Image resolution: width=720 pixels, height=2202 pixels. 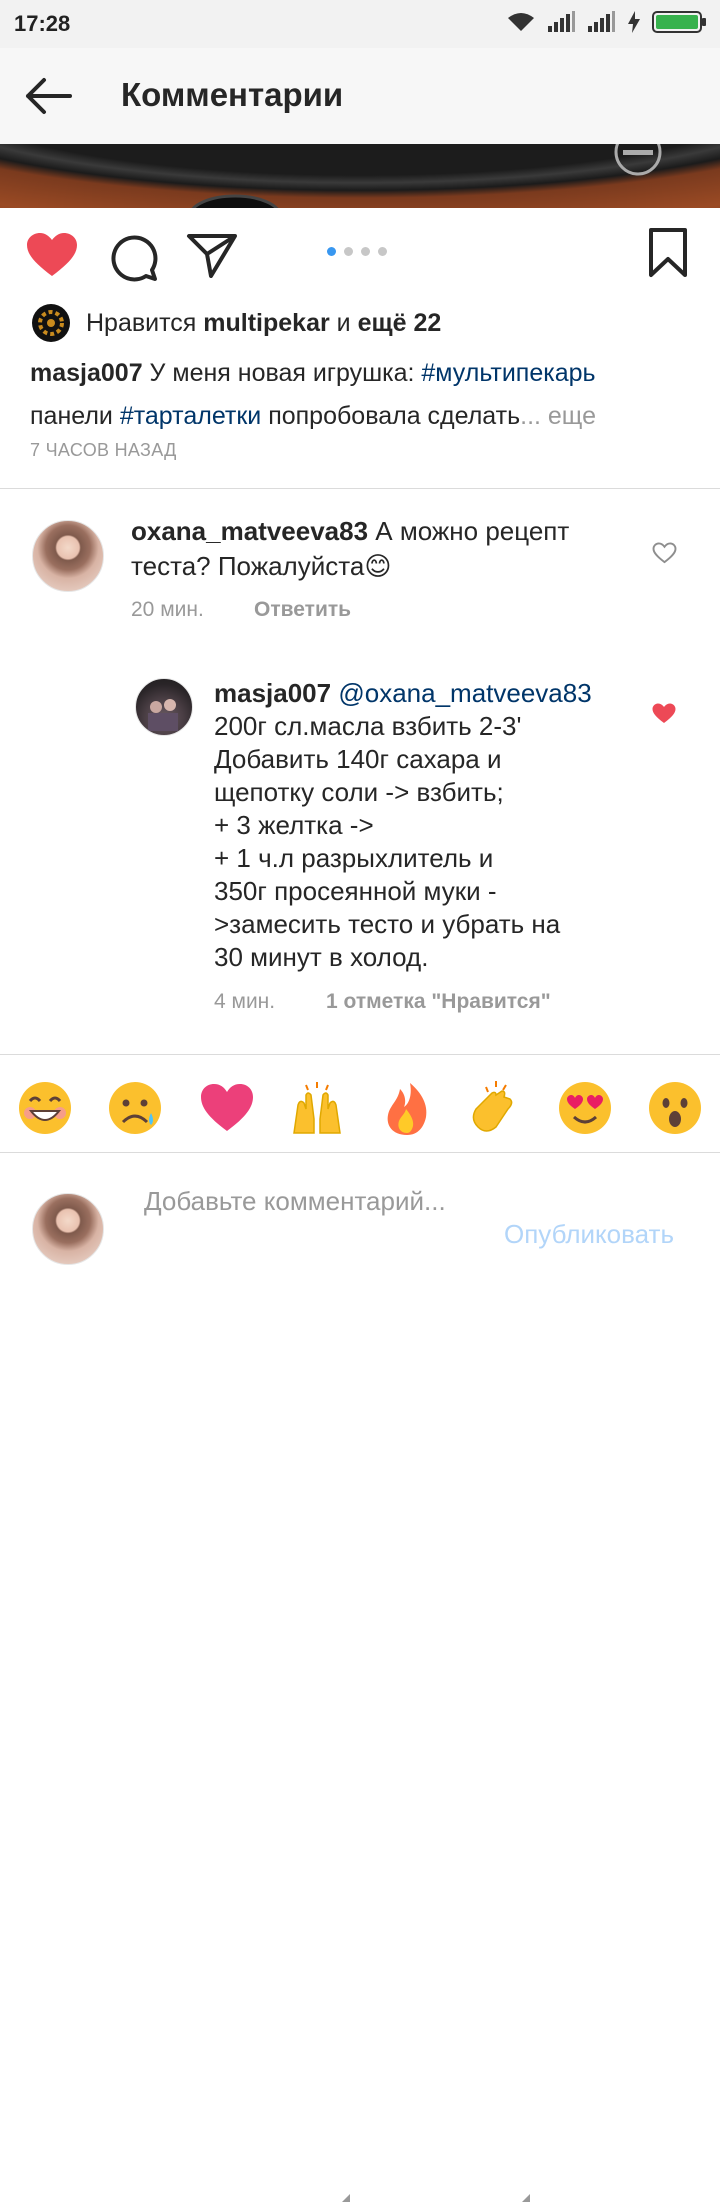 What do you see at coordinates (359, 792) in the screenshot?
I see `comment-line: щепотку соли -> взбить;` at bounding box center [359, 792].